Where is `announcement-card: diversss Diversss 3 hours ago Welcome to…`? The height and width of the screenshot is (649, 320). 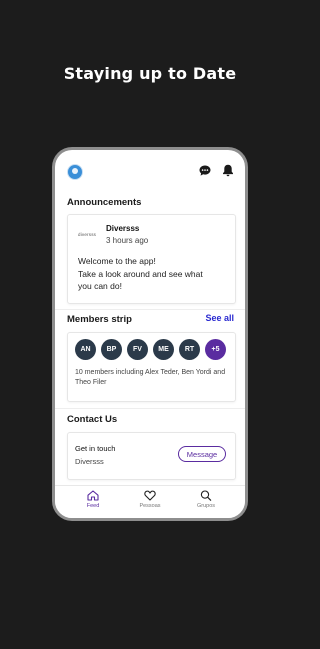
announcement-card: diversss Diversss 3 hours ago Welcome to… is located at coordinates (151, 259).